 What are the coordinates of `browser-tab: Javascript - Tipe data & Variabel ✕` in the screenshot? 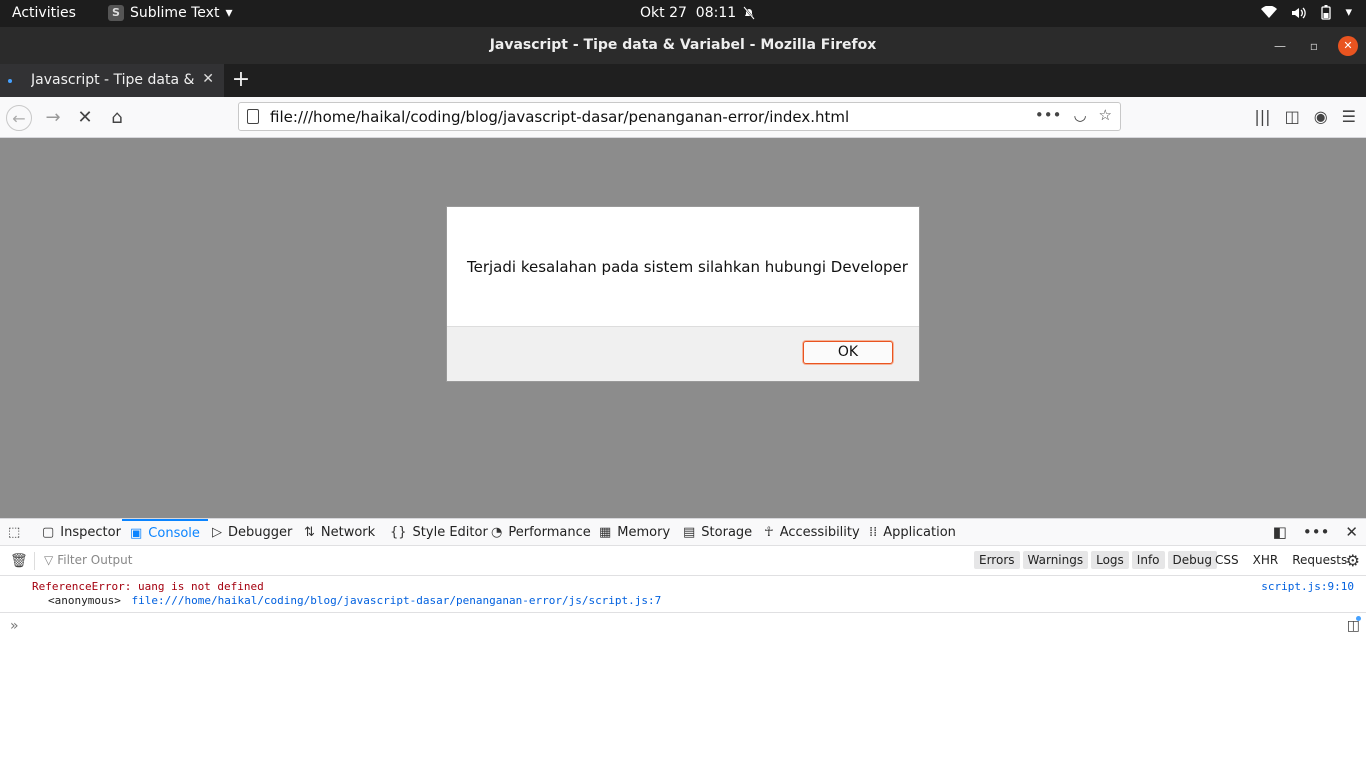 It's located at (112, 80).